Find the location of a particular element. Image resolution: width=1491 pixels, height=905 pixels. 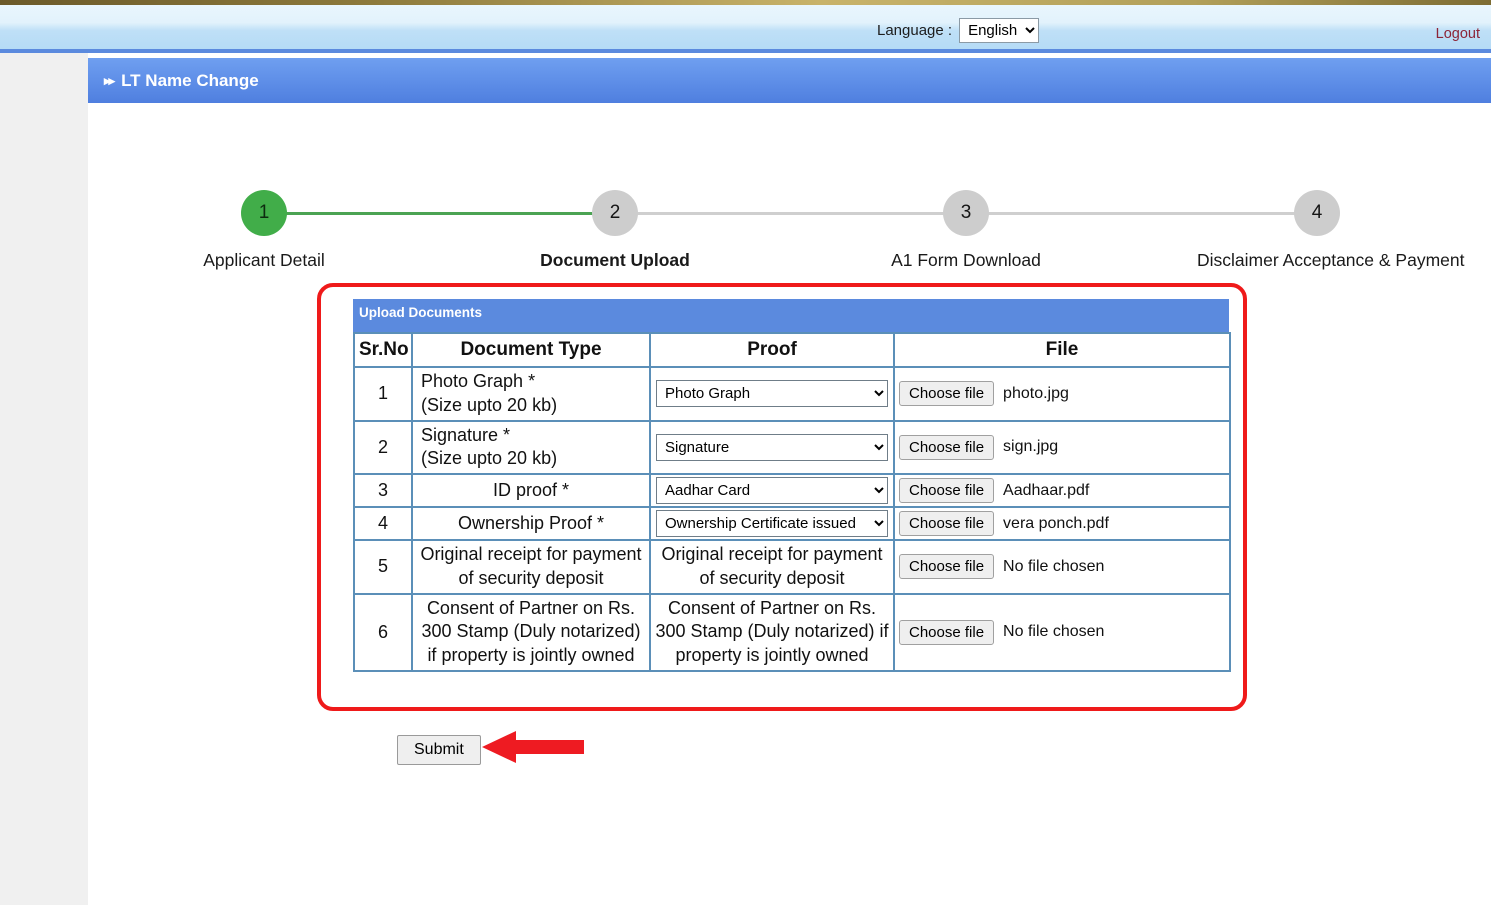

step-number-badge: 2 is located at coordinates (615, 213).